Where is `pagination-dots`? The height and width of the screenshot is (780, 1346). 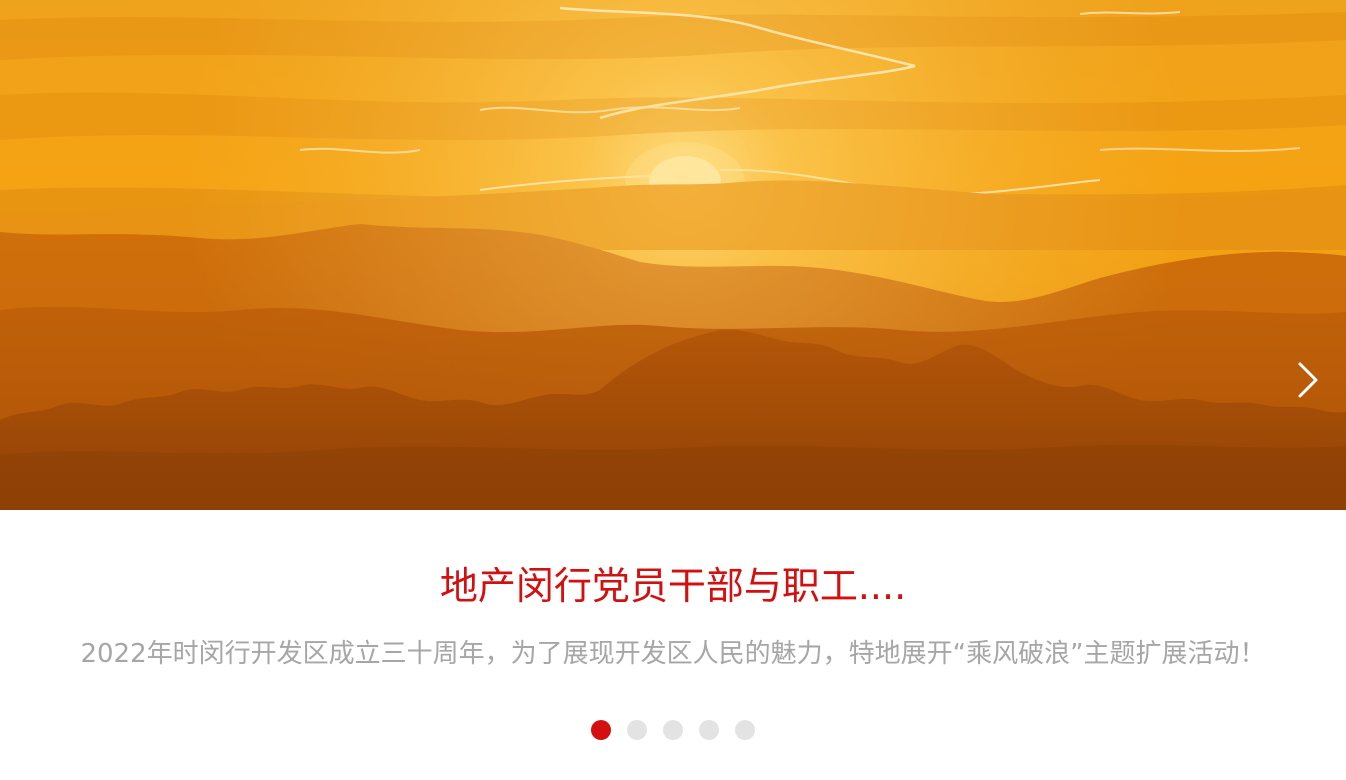
pagination-dots is located at coordinates (673, 731).